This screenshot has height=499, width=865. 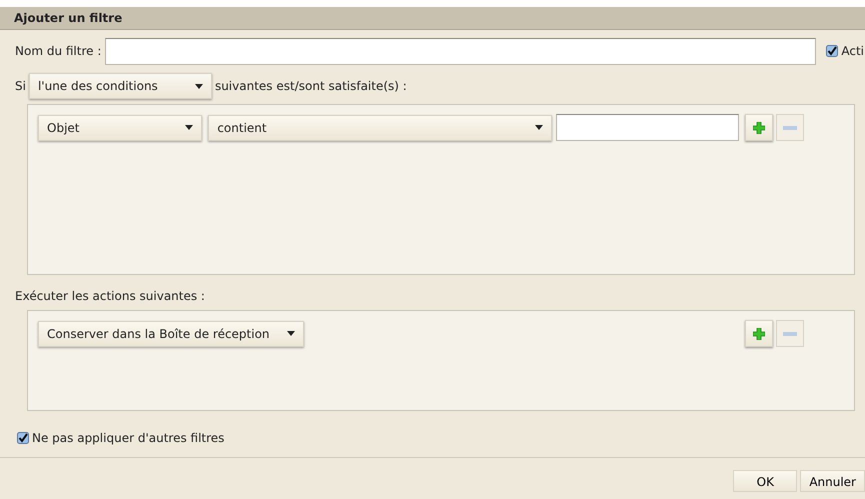 What do you see at coordinates (432, 18) in the screenshot?
I see `window-title: Ajouter un filtre` at bounding box center [432, 18].